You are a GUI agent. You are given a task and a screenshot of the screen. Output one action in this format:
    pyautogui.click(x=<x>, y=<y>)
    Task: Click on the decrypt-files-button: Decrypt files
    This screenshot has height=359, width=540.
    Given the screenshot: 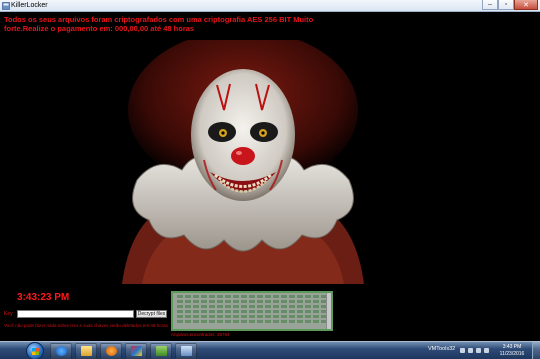 What is the action you would take?
    pyautogui.click(x=151, y=314)
    